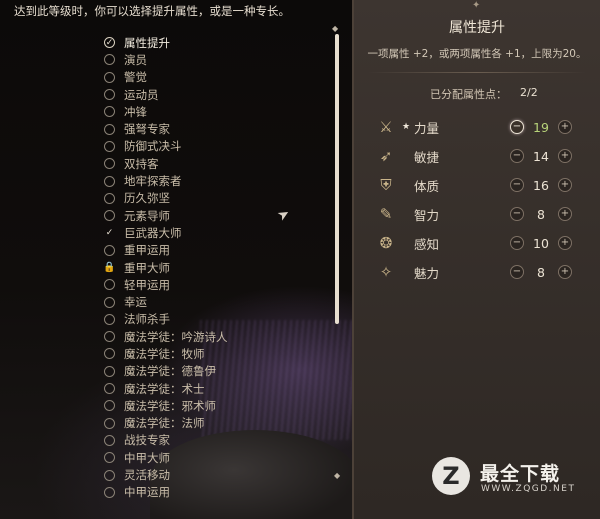 The width and height of the screenshot is (600, 519). Describe the element at coordinates (224, 59) in the screenshot. I see `feat-item: 演员` at that location.